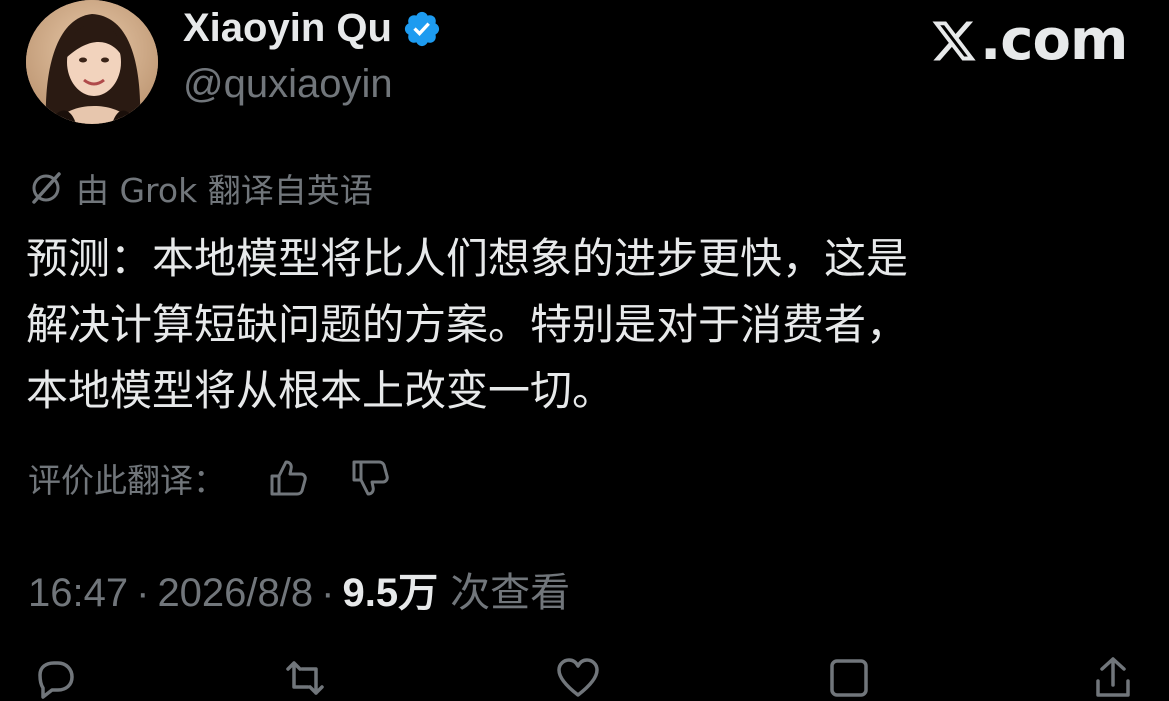 This screenshot has height=701, width=1169. What do you see at coordinates (422, 28) in the screenshot?
I see `verified-badge-icon` at bounding box center [422, 28].